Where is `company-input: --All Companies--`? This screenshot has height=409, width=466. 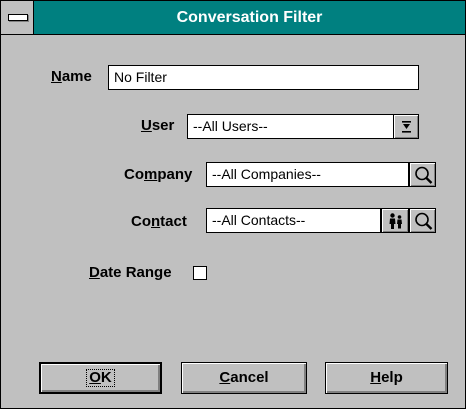
company-input: --All Companies-- is located at coordinates (307, 174).